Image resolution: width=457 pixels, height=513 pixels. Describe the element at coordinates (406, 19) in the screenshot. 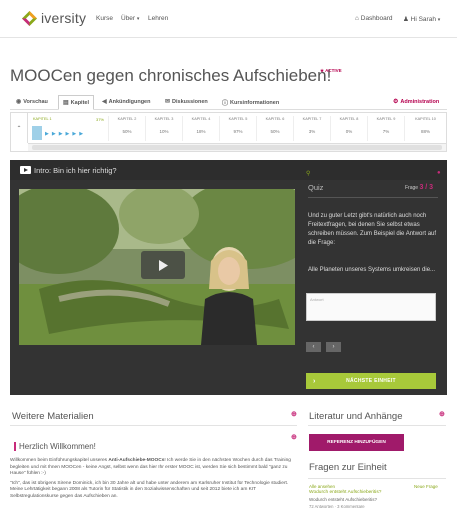

I see `user-icon: ♟` at that location.